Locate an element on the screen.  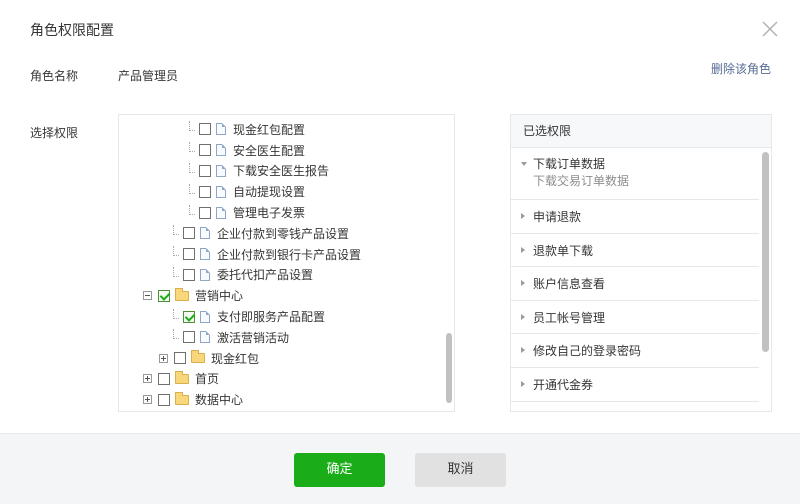
tree-node: 管理电子发票 is located at coordinates (247, 212).